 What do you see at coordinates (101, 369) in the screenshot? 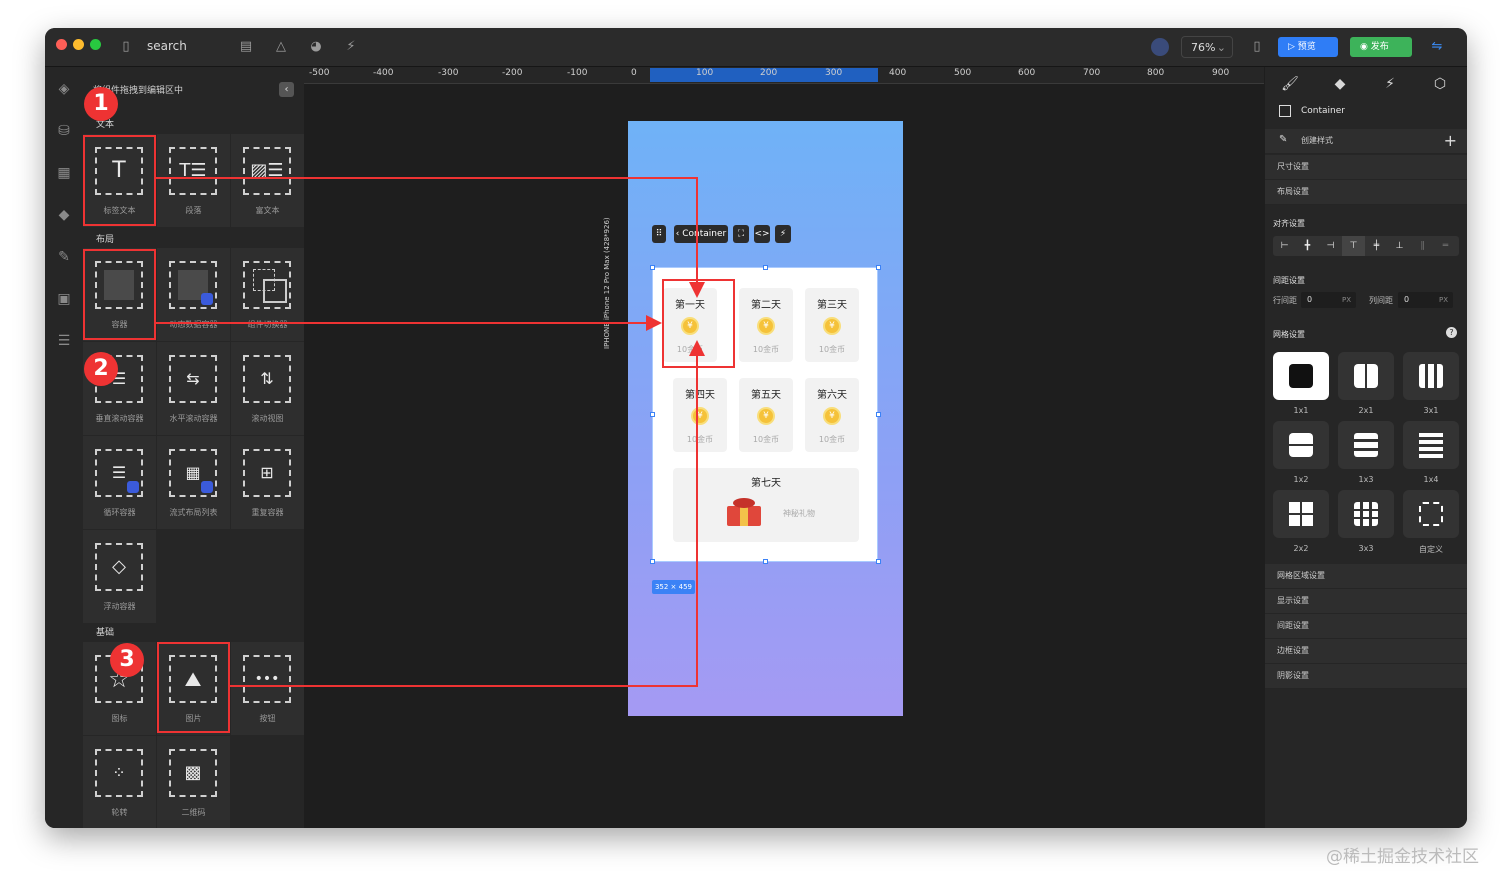
I see `step-badge-2: 2` at bounding box center [101, 369].